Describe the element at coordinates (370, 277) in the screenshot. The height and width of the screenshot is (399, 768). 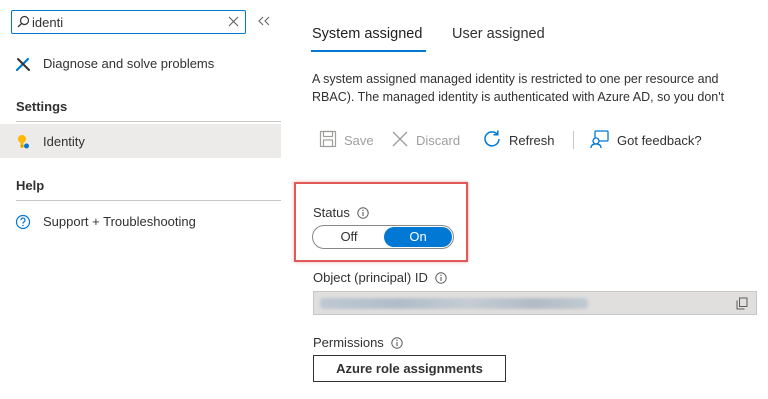
I see `object-id-label-text: Object (principal) ID` at that location.